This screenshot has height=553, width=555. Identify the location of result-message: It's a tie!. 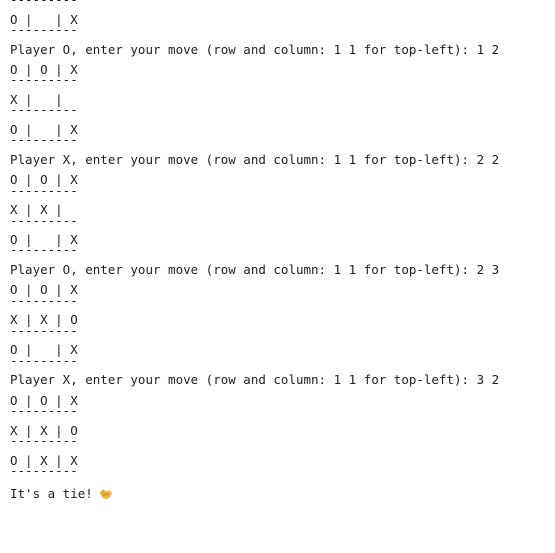
(51, 493).